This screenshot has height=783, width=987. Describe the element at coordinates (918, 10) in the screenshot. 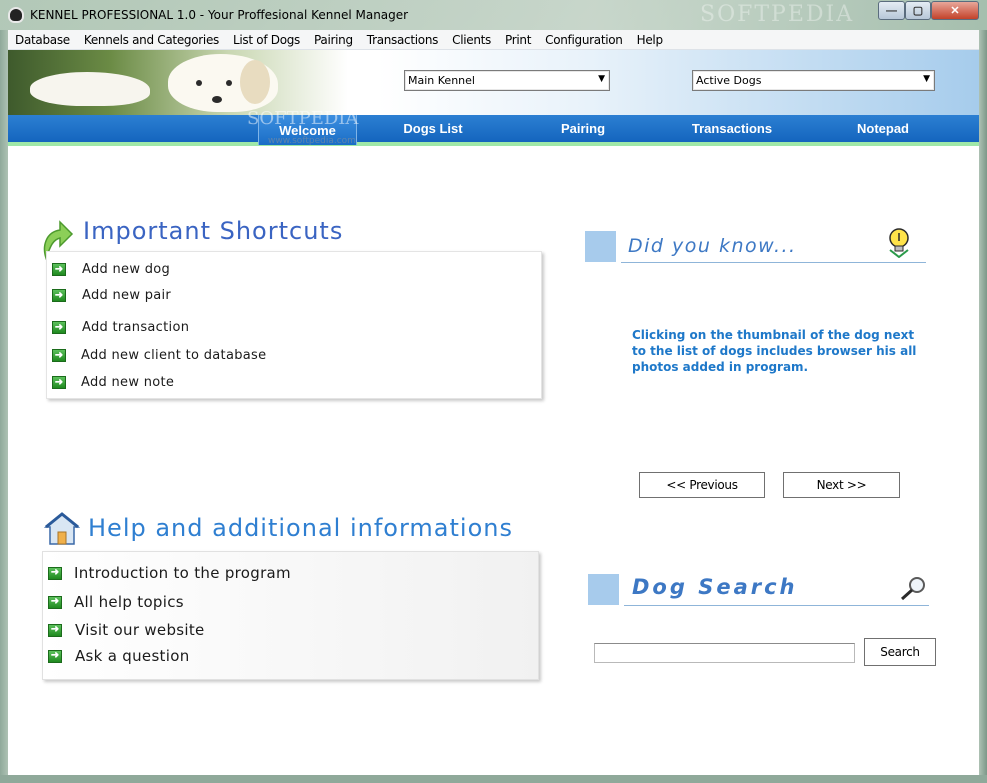

I see `maximize-button: ▢` at that location.